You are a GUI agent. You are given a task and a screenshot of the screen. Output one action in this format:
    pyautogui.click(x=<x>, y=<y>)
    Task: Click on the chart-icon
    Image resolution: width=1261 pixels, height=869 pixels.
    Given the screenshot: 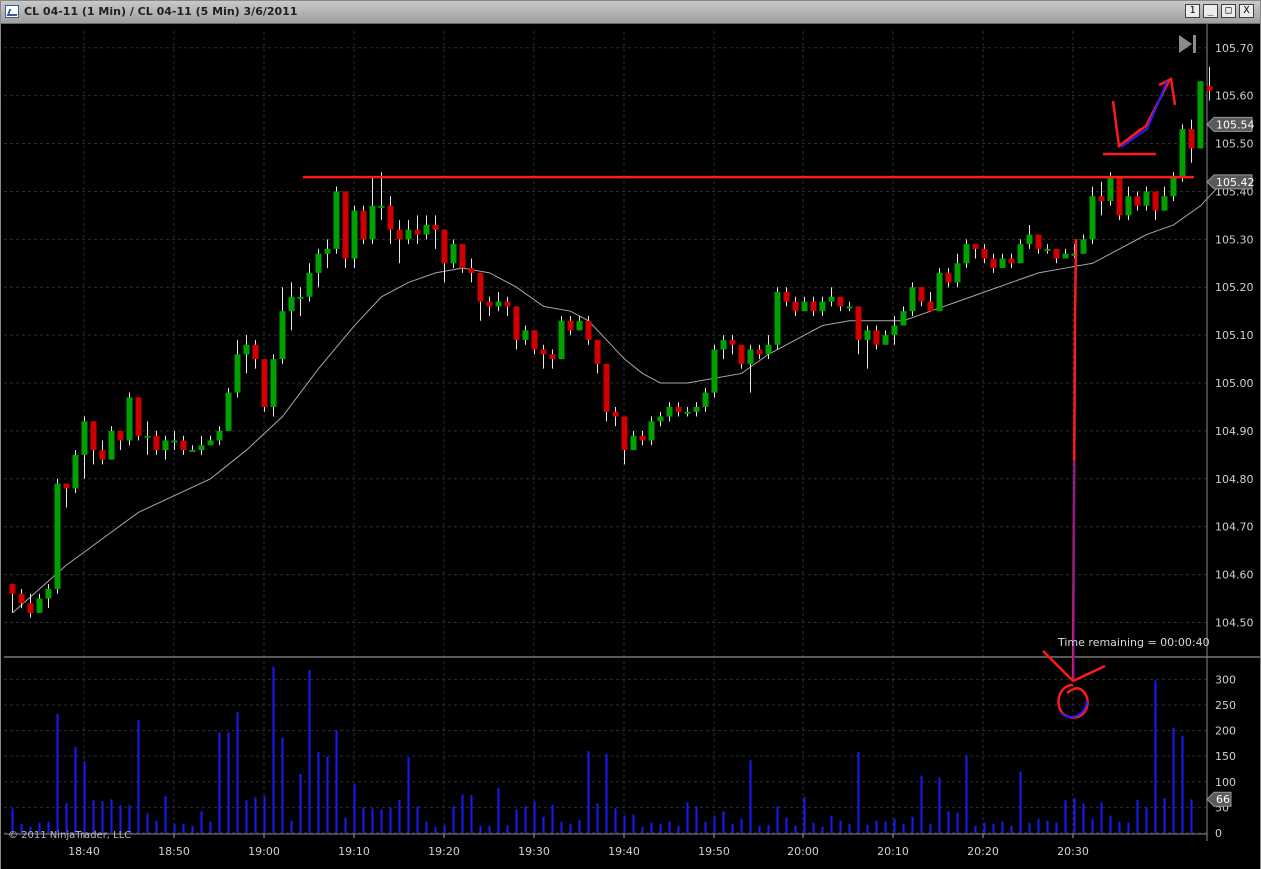 What is the action you would take?
    pyautogui.click(x=12, y=11)
    